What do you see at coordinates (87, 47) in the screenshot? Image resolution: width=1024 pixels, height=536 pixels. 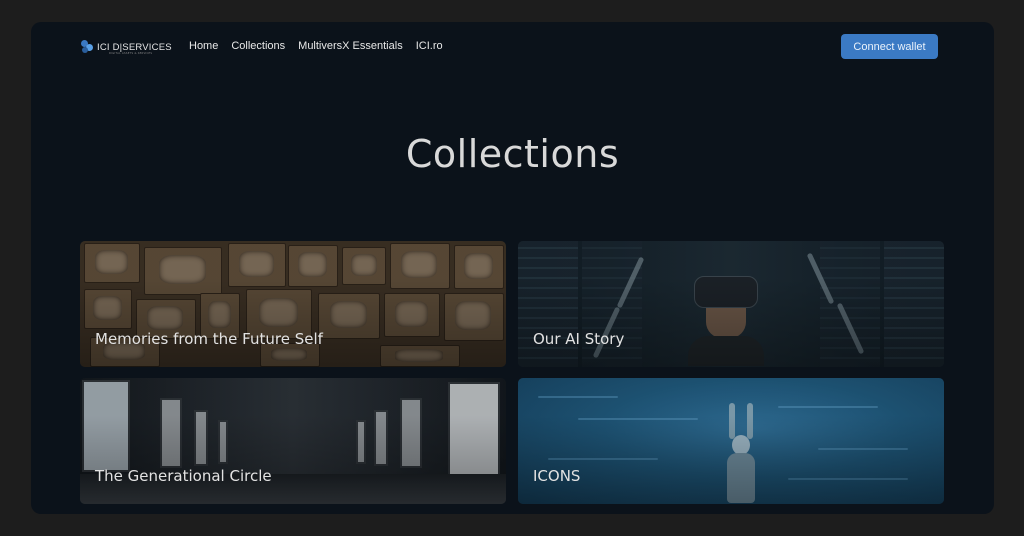 I see `logo-icon` at bounding box center [87, 47].